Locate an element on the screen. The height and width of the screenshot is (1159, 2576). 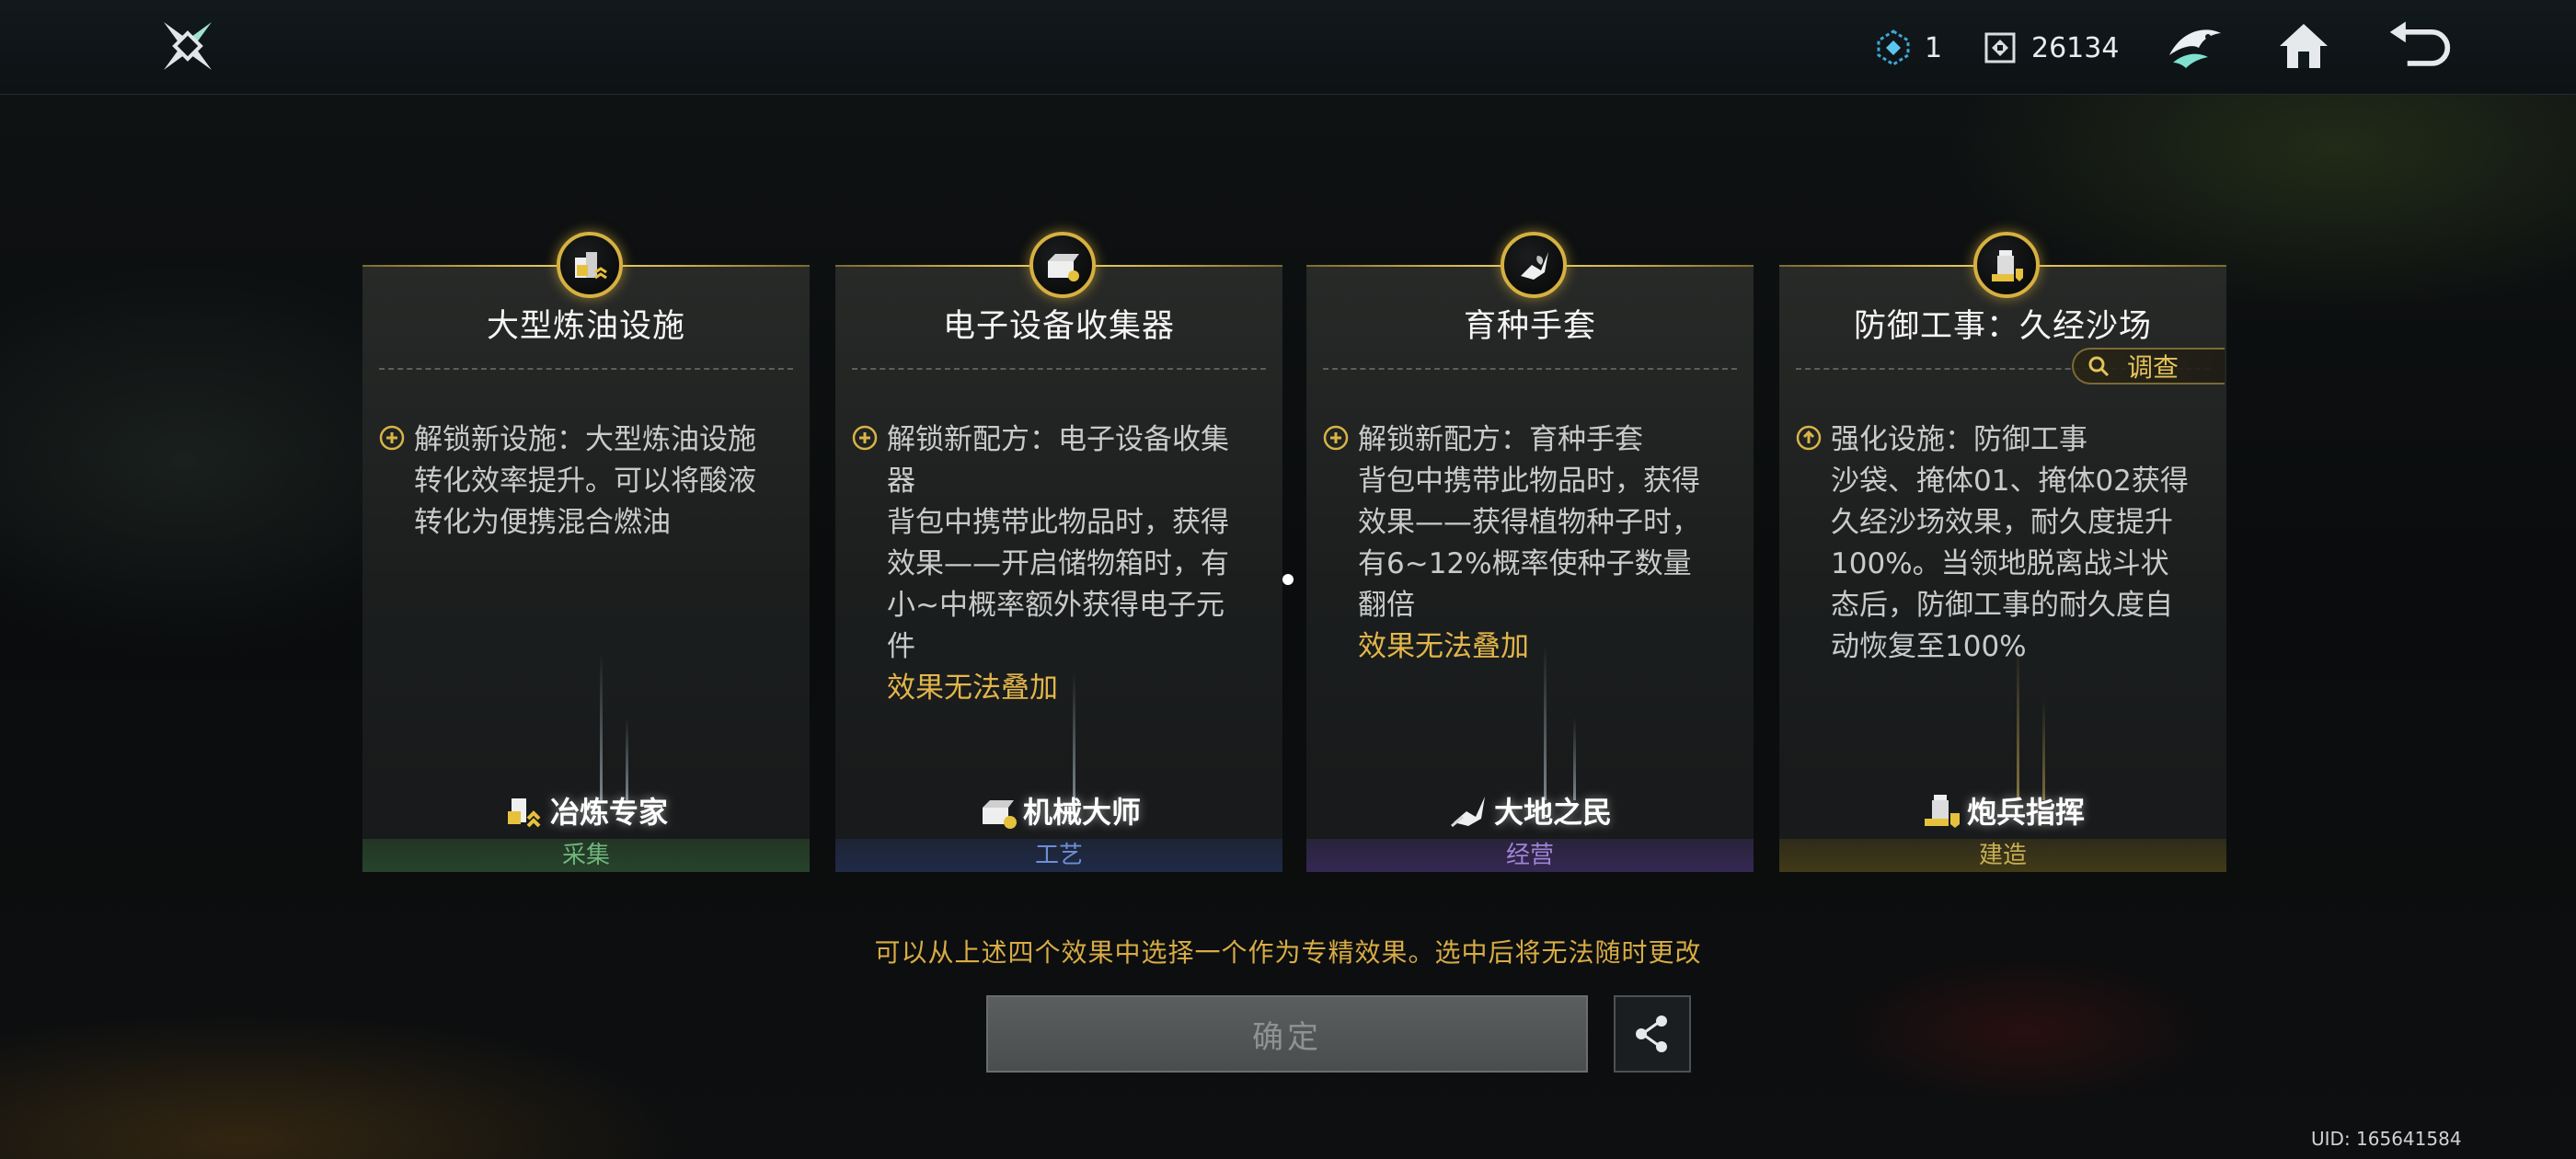
effect-line: 转化效率提升。可以将酸液 is located at coordinates (585, 481).